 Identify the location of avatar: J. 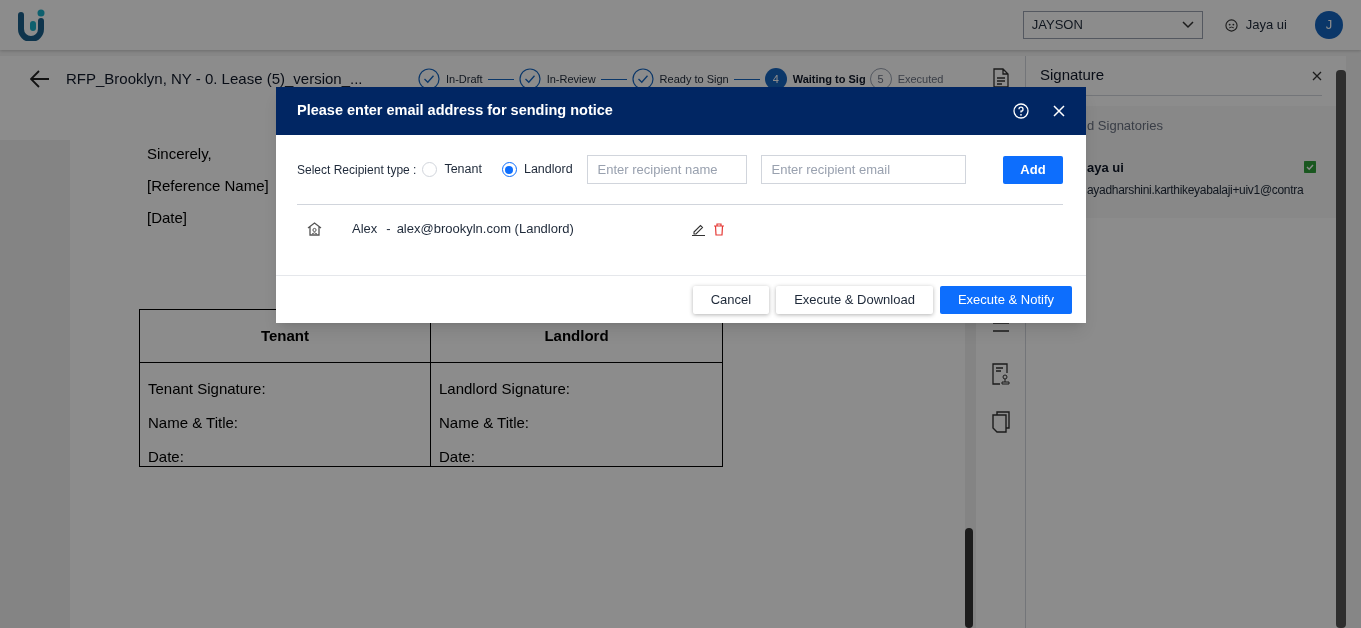
(1329, 25).